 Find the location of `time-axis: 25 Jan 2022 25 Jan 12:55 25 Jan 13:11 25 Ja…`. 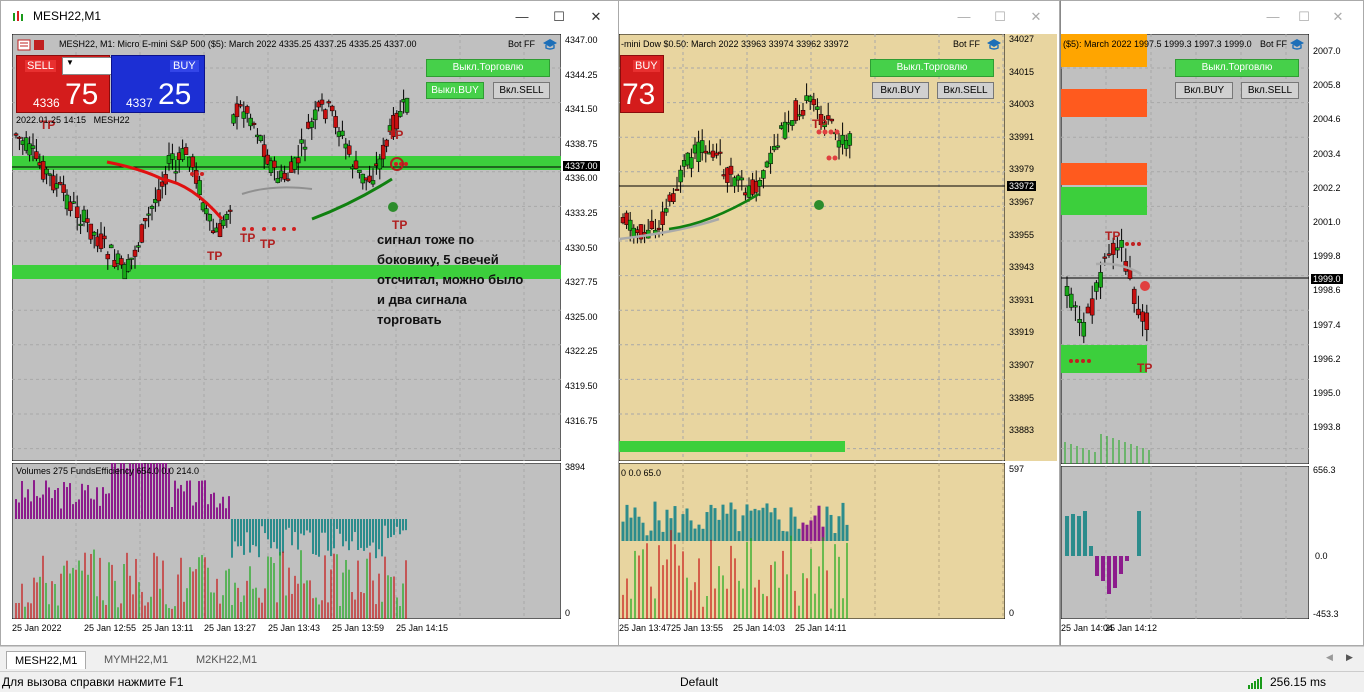

time-axis: 25 Jan 2022 25 Jan 12:55 25 Jan 13:11 25 Ja… is located at coordinates (286, 629).